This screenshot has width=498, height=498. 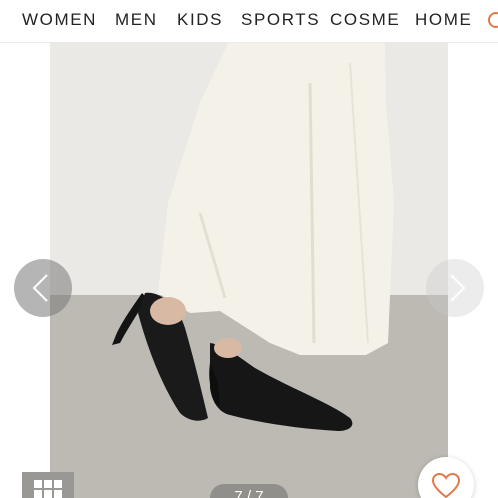 I want to click on favorite-button, so click(x=446, y=477).